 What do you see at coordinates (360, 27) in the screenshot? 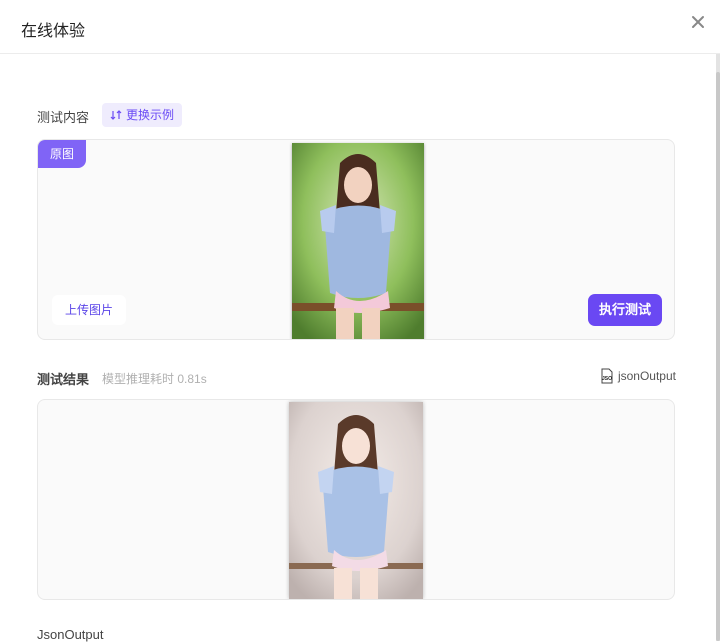
I see `dialog-header: 在线体验` at bounding box center [360, 27].